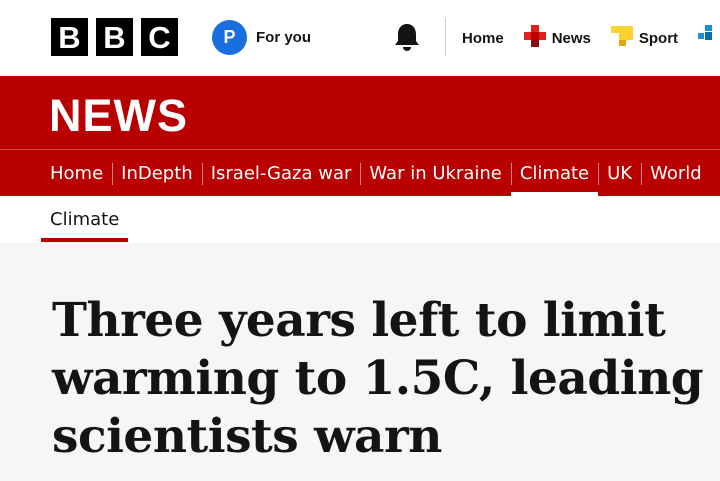 Image resolution: width=720 pixels, height=481 pixels. What do you see at coordinates (621, 38) in the screenshot?
I see `sport-icon` at bounding box center [621, 38].